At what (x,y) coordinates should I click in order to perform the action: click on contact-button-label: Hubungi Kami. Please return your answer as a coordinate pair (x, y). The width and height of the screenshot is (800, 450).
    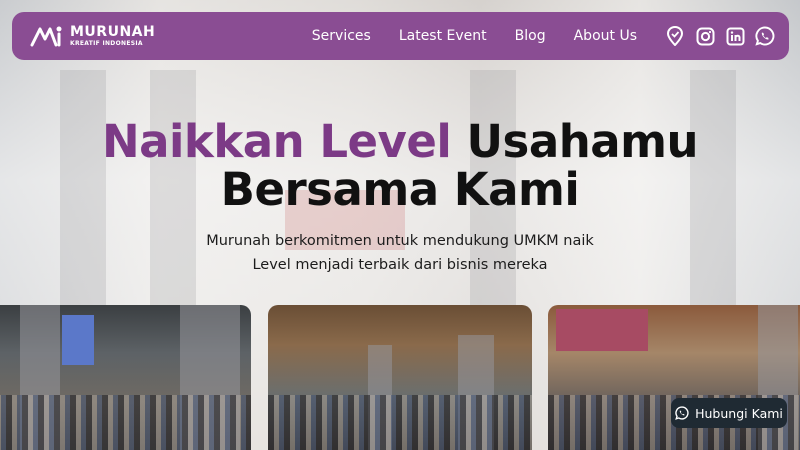
    Looking at the image, I should click on (739, 413).